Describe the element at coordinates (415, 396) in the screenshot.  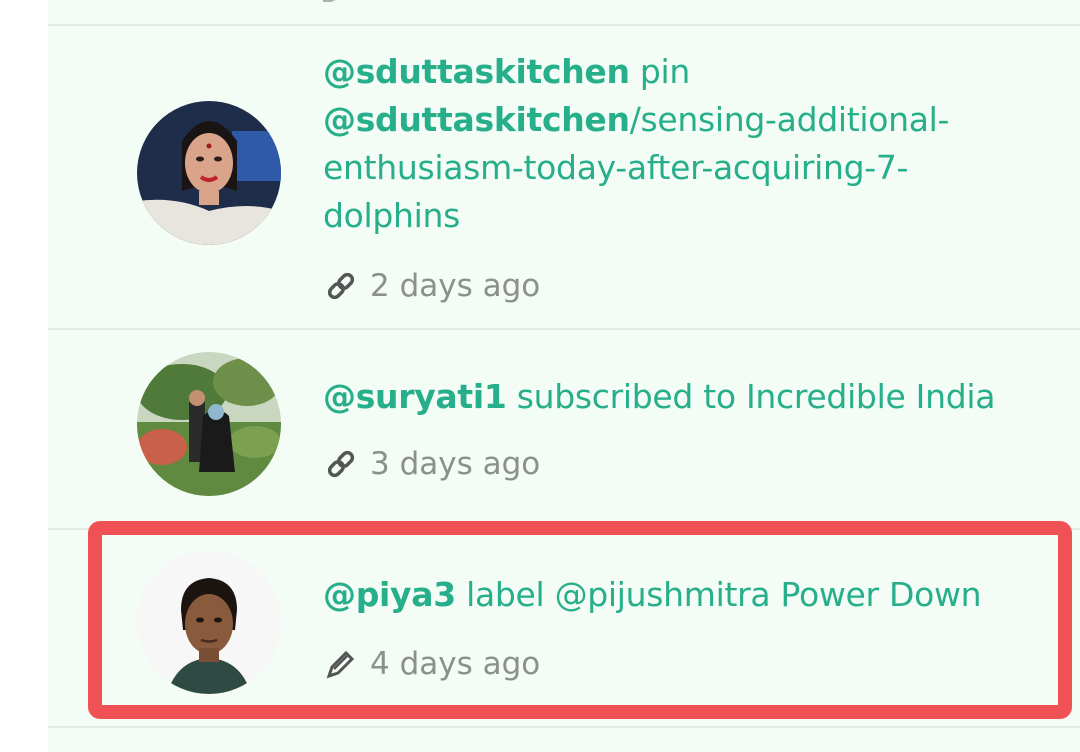
I see `user-link: @suryati1` at that location.